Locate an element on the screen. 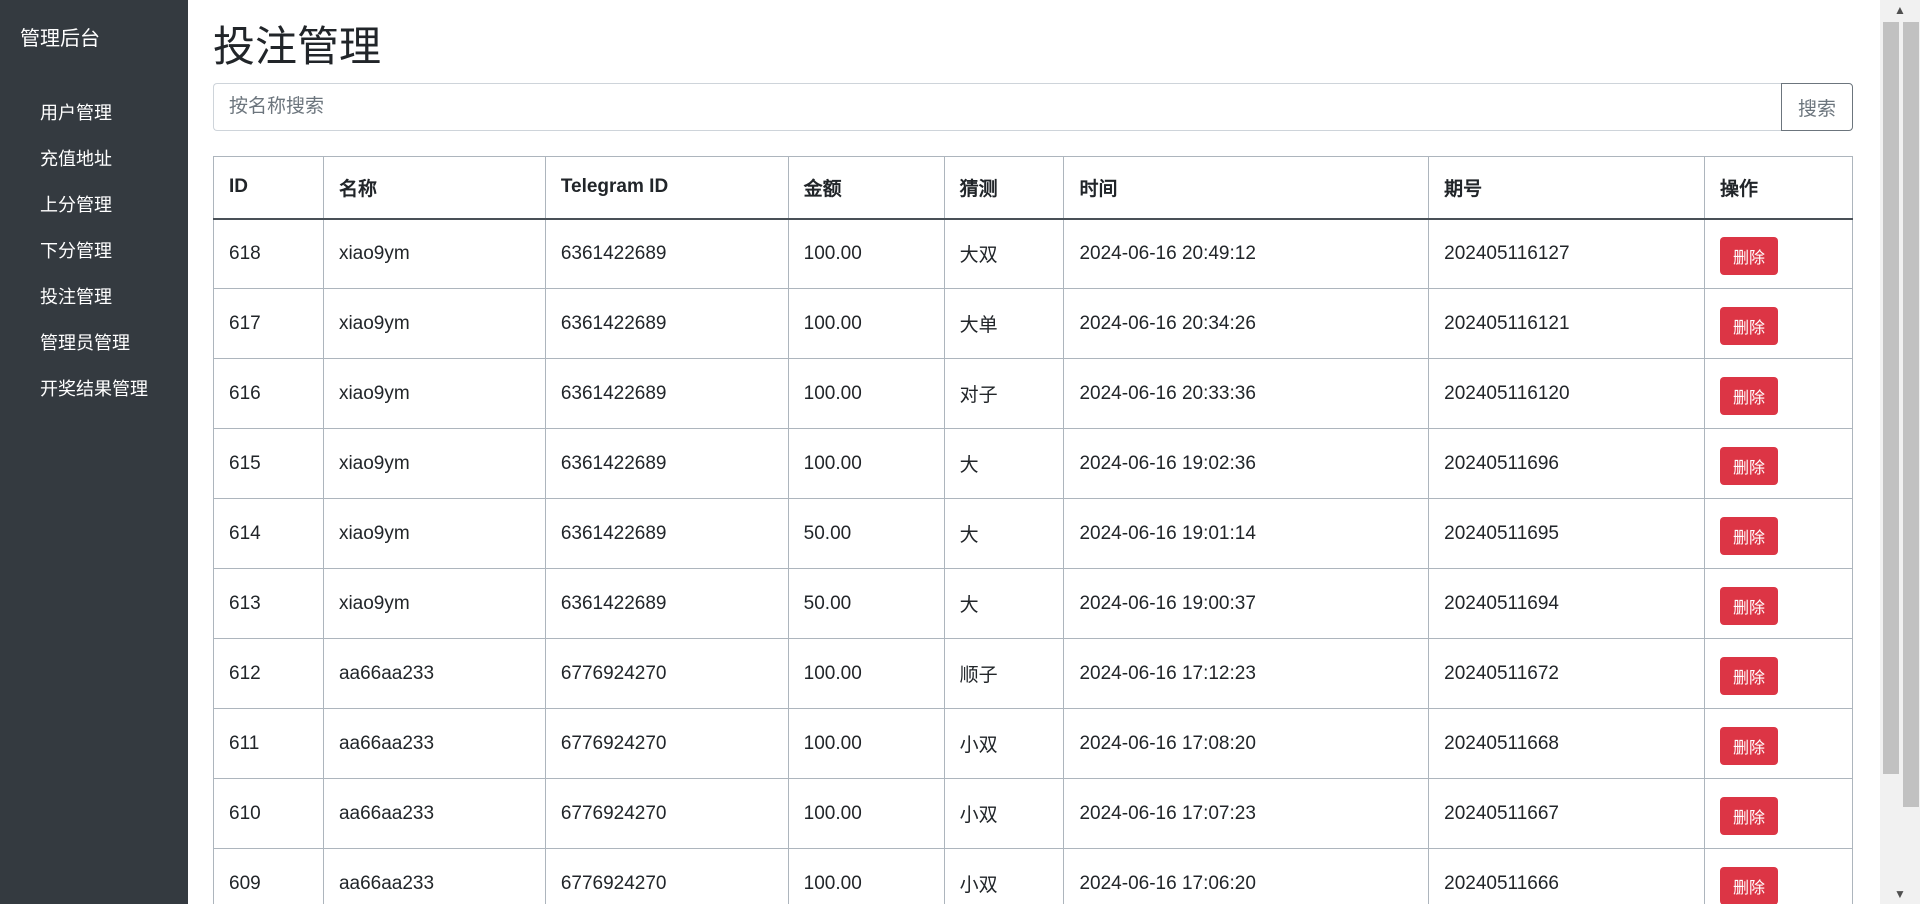 The height and width of the screenshot is (904, 1920). scroll-thumb is located at coordinates (1891, 398).